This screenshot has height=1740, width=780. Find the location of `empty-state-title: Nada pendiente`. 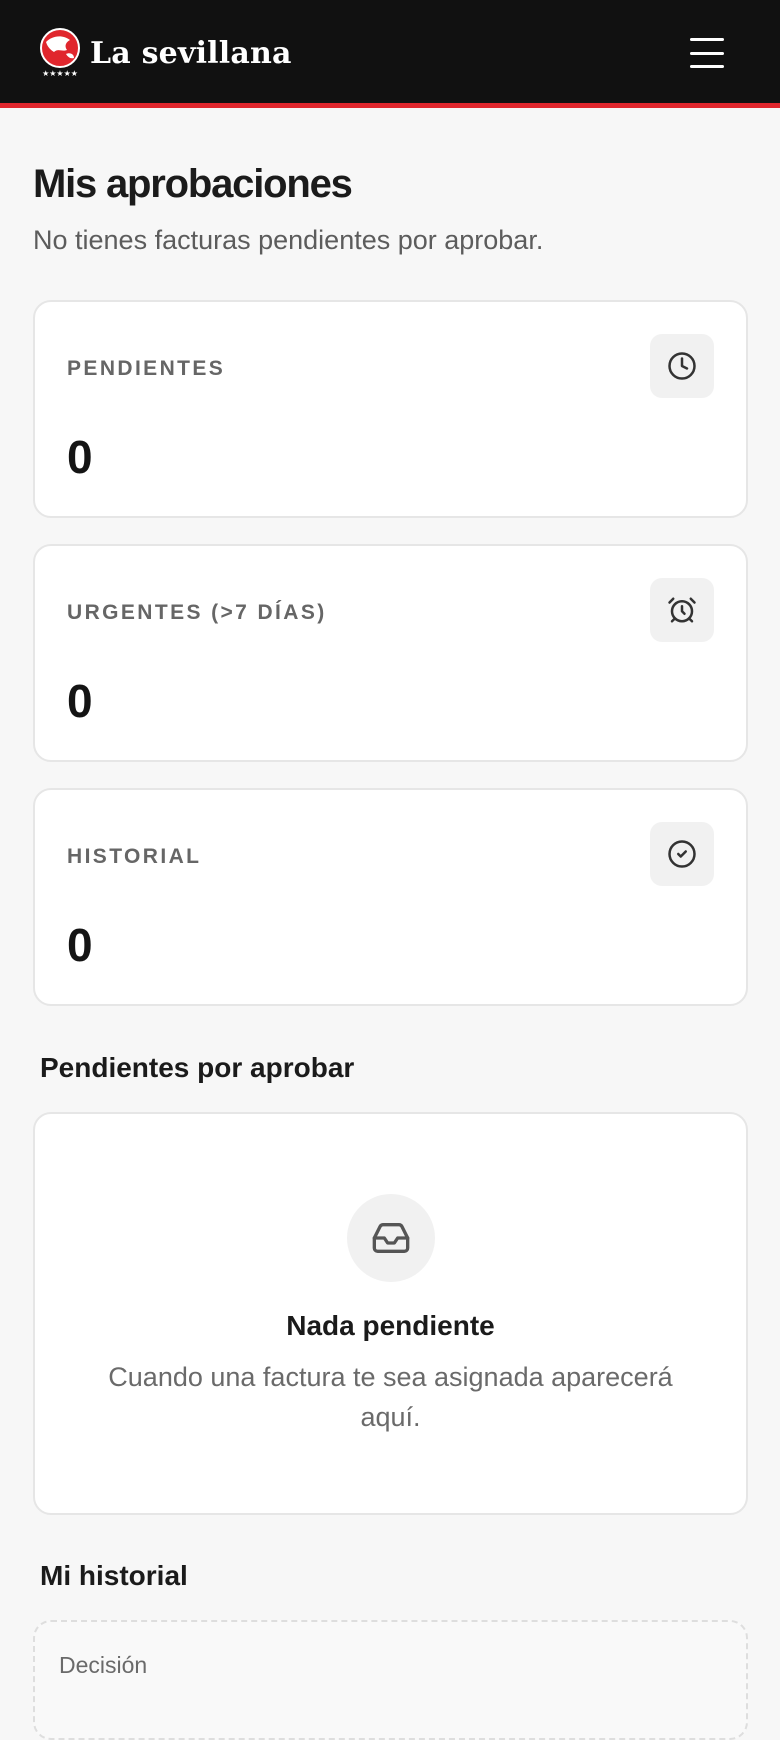

empty-state-title: Nada pendiente is located at coordinates (390, 1325).